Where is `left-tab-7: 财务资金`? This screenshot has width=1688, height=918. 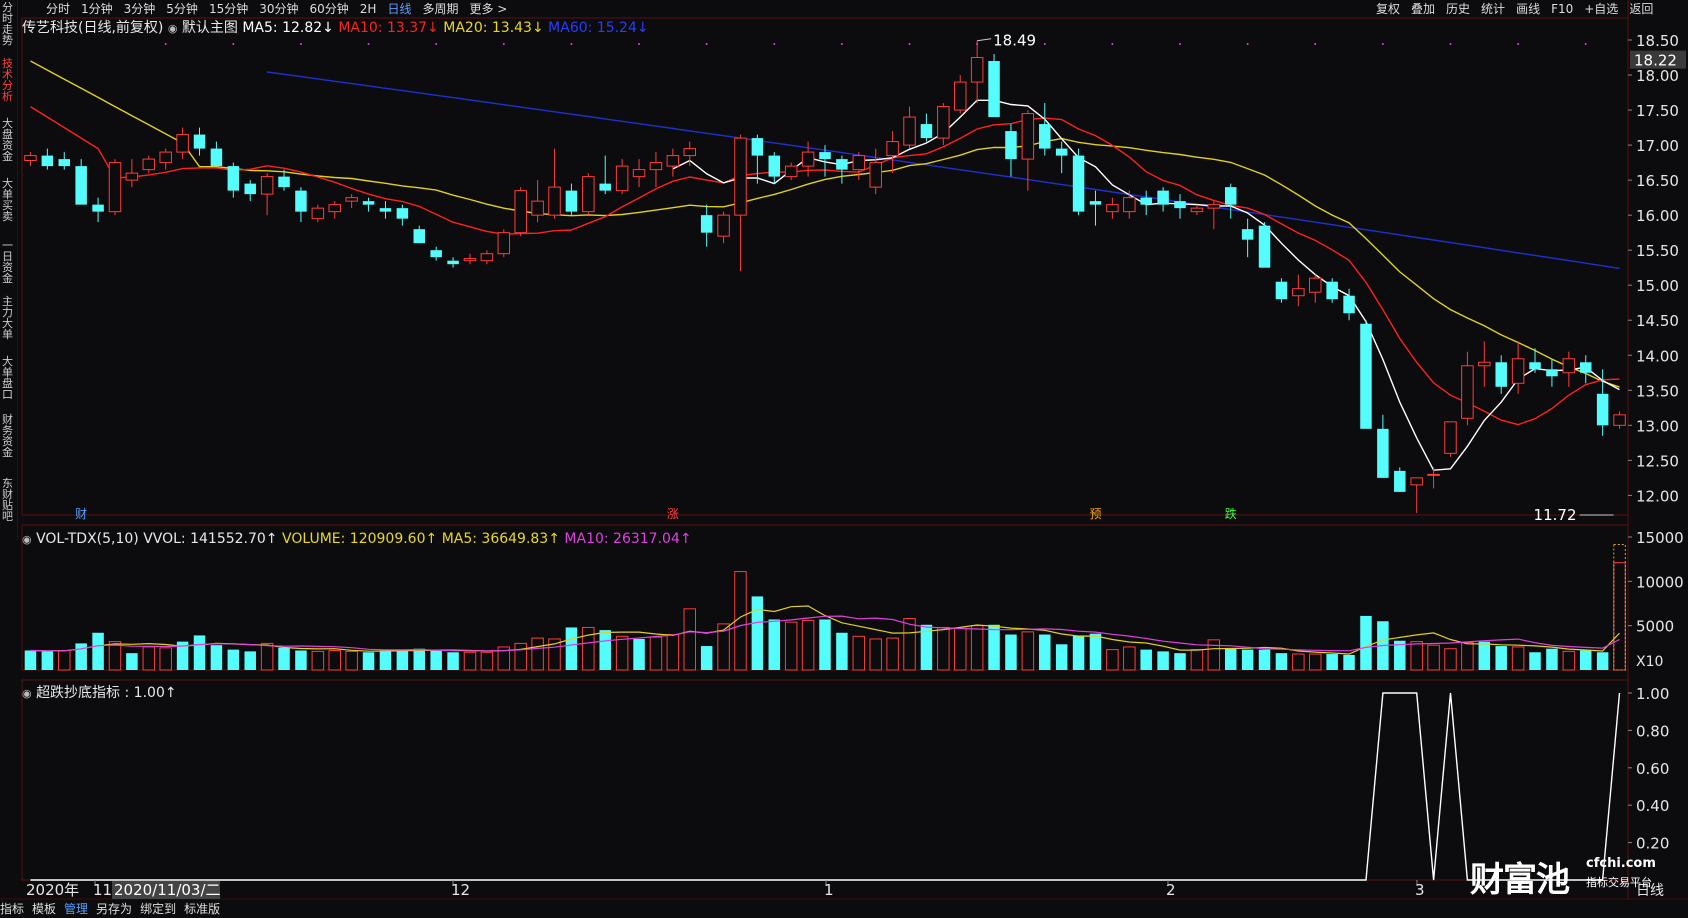 left-tab-7: 财务资金 is located at coordinates (8, 436).